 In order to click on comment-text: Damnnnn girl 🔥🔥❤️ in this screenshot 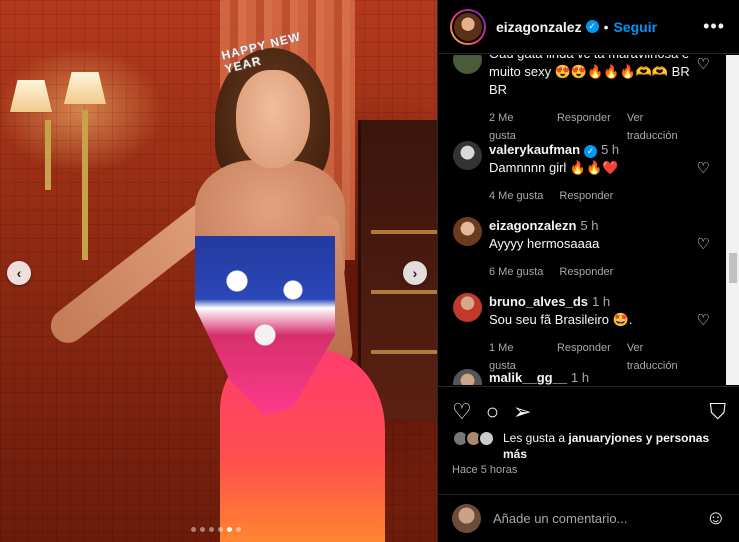, I will do `click(554, 167)`.